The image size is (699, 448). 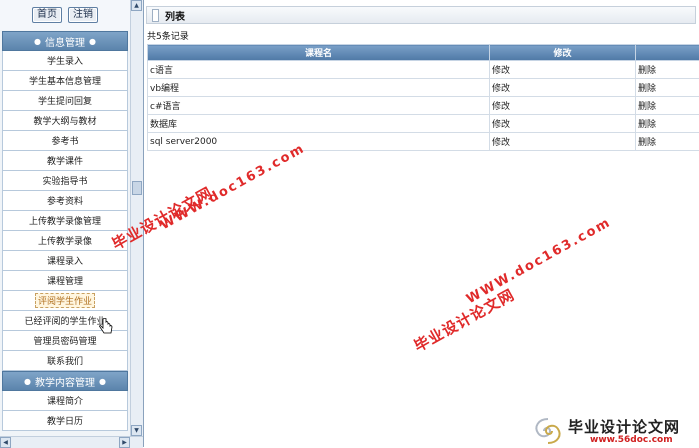 What do you see at coordinates (319, 88) in the screenshot?
I see `course-name-cell: vb编程` at bounding box center [319, 88].